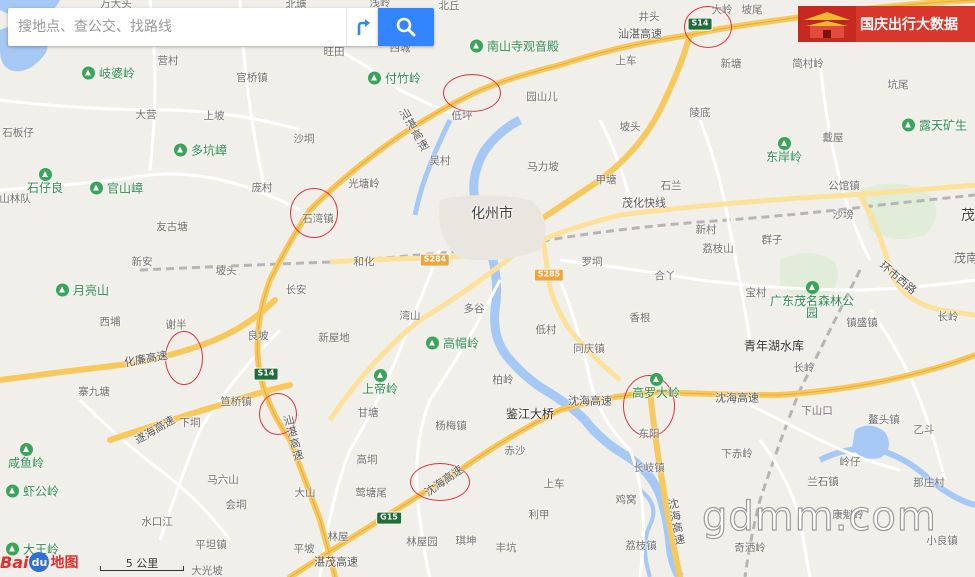 The width and height of the screenshot is (975, 577). What do you see at coordinates (82, 290) in the screenshot?
I see `poi-yueliangshan: 月亮山` at bounding box center [82, 290].